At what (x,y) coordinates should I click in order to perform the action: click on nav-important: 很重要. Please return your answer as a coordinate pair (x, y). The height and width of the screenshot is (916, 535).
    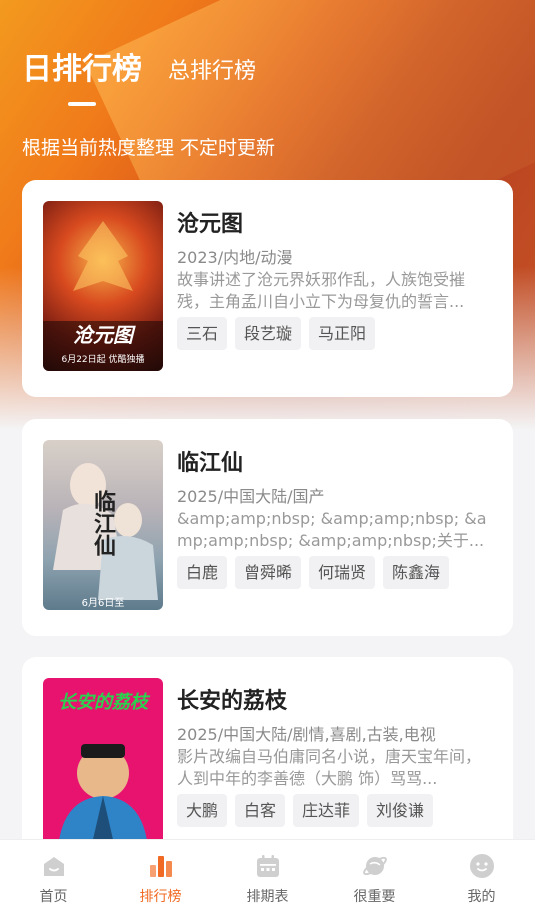
    Looking at the image, I should click on (374, 878).